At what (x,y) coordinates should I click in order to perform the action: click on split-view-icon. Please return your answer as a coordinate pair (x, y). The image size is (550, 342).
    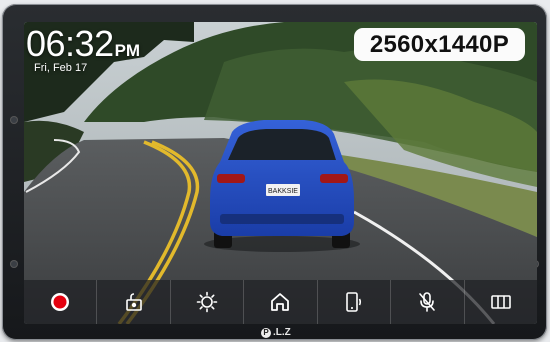
    Looking at the image, I should click on (500, 302).